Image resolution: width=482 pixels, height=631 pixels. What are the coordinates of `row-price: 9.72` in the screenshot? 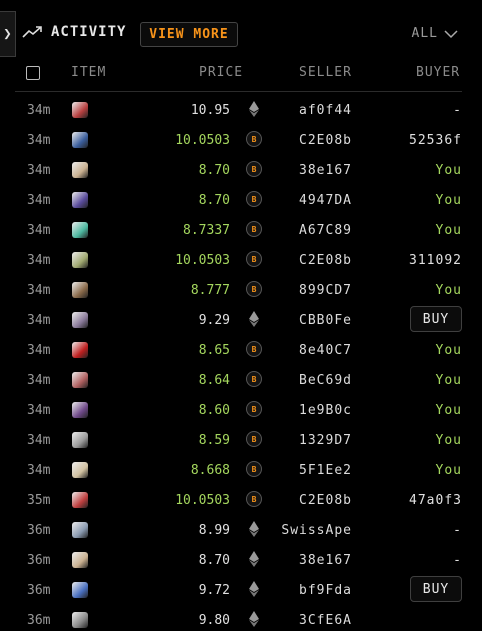 It's located at (214, 590).